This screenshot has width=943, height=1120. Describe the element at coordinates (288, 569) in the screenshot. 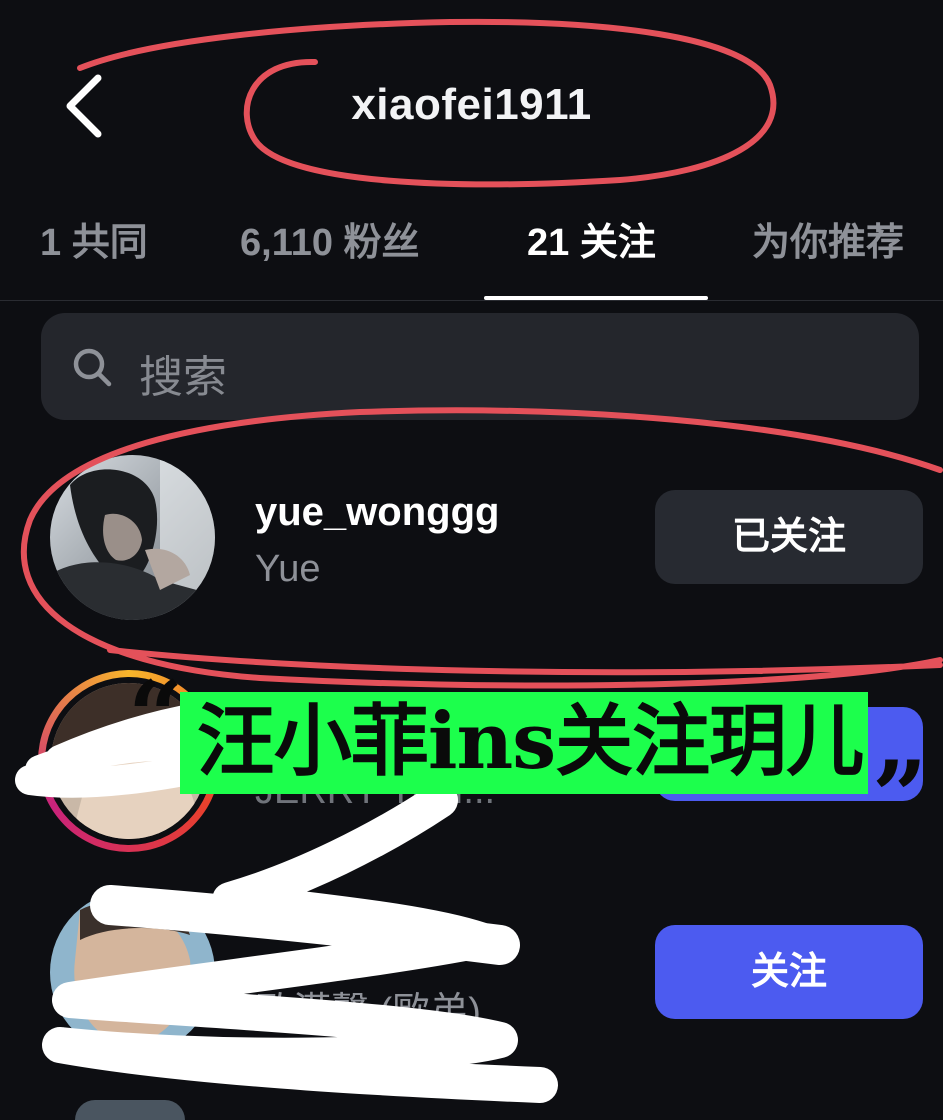

I see `display-name: Yue` at that location.